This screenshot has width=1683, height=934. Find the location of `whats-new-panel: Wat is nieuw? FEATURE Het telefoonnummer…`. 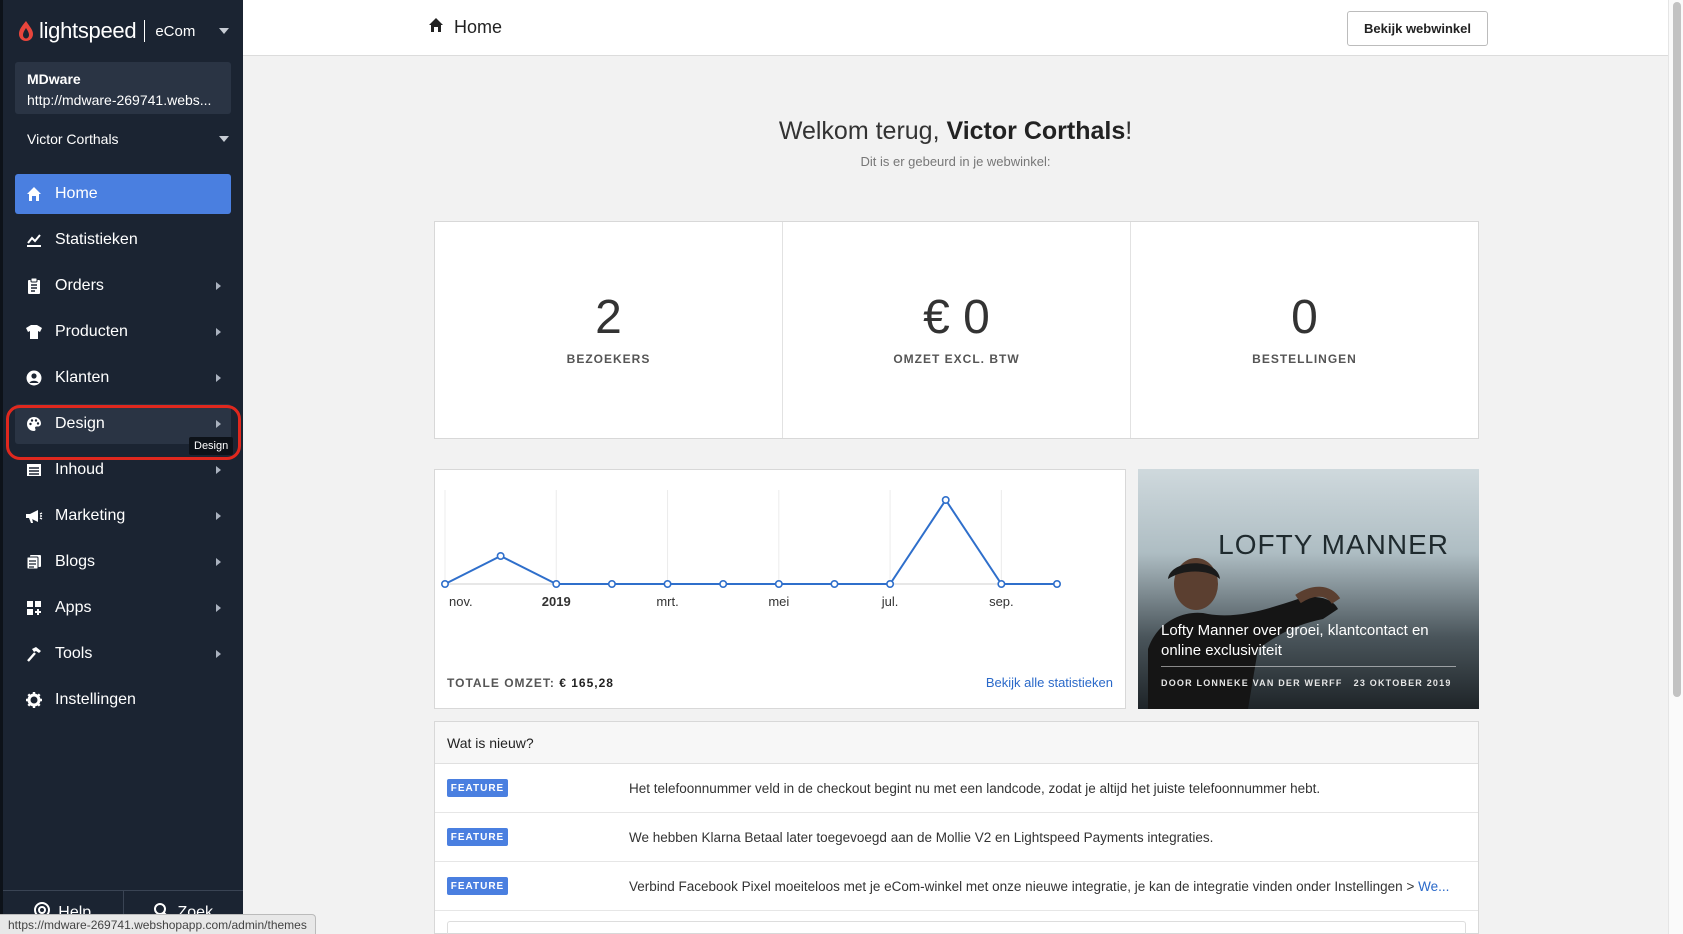

whats-new-panel: Wat is nieuw? FEATURE Het telefoonnummer… is located at coordinates (956, 827).